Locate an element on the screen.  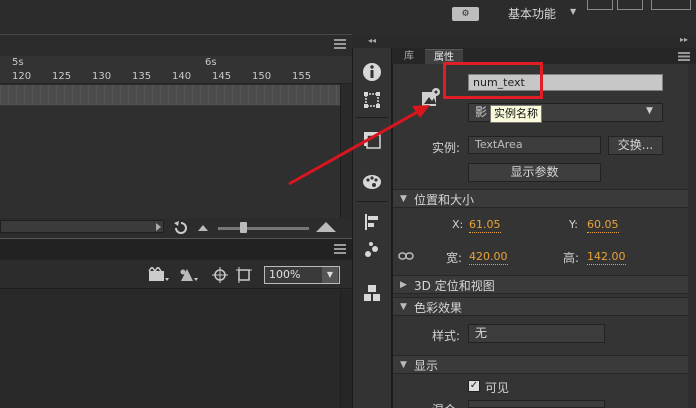
tab-library: 库 is located at coordinates (409, 56).